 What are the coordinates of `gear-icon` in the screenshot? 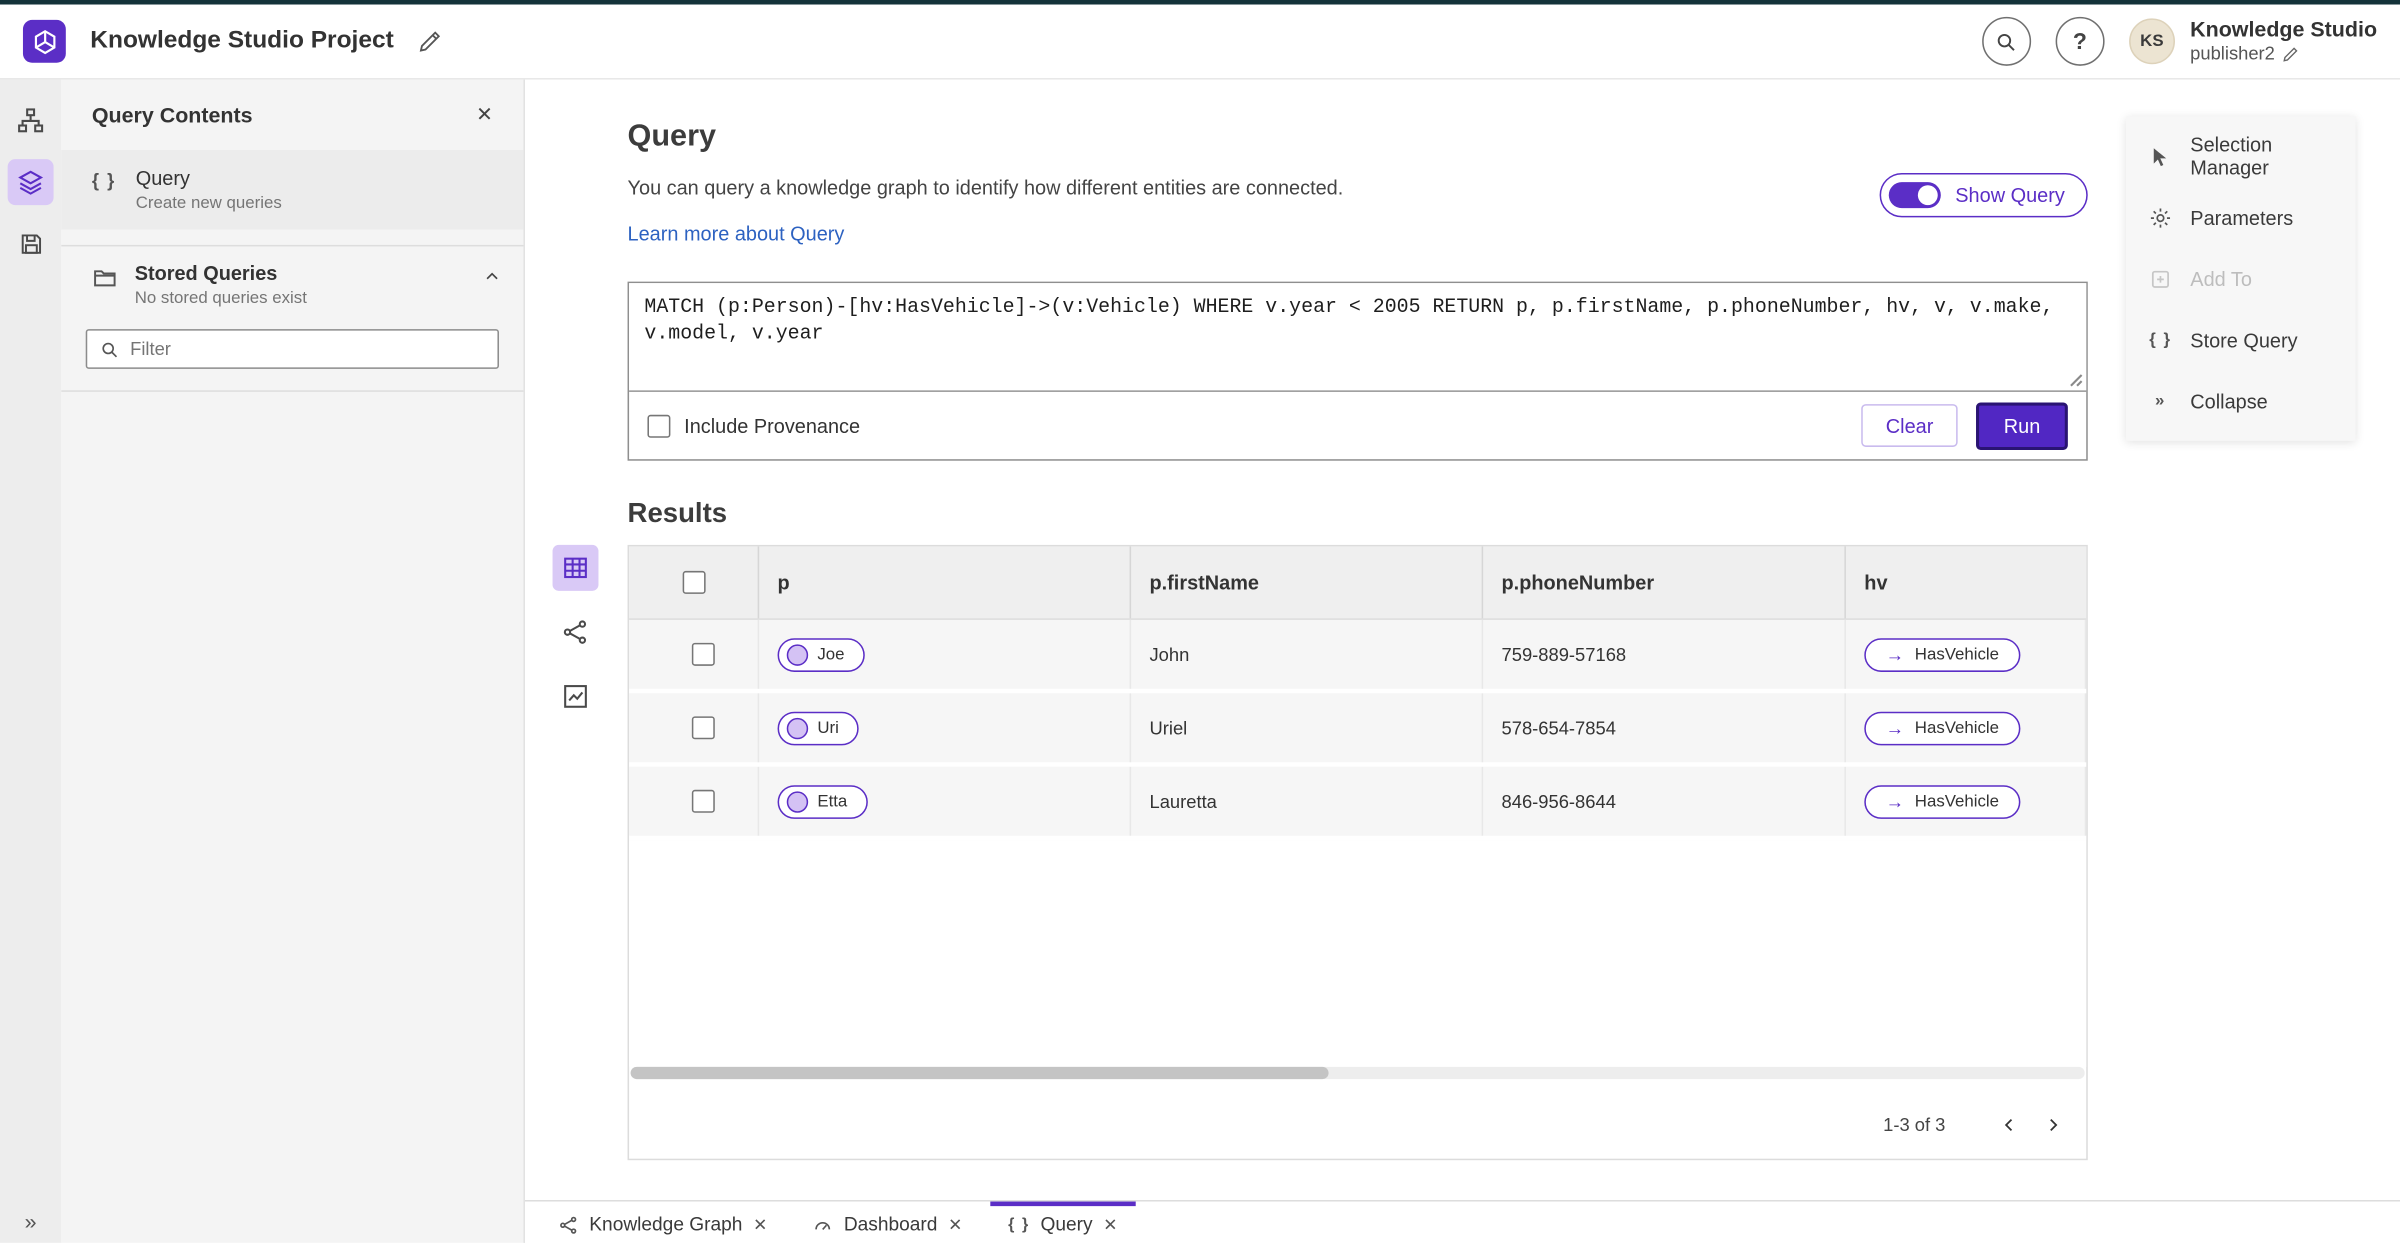 It's located at (2160, 217).